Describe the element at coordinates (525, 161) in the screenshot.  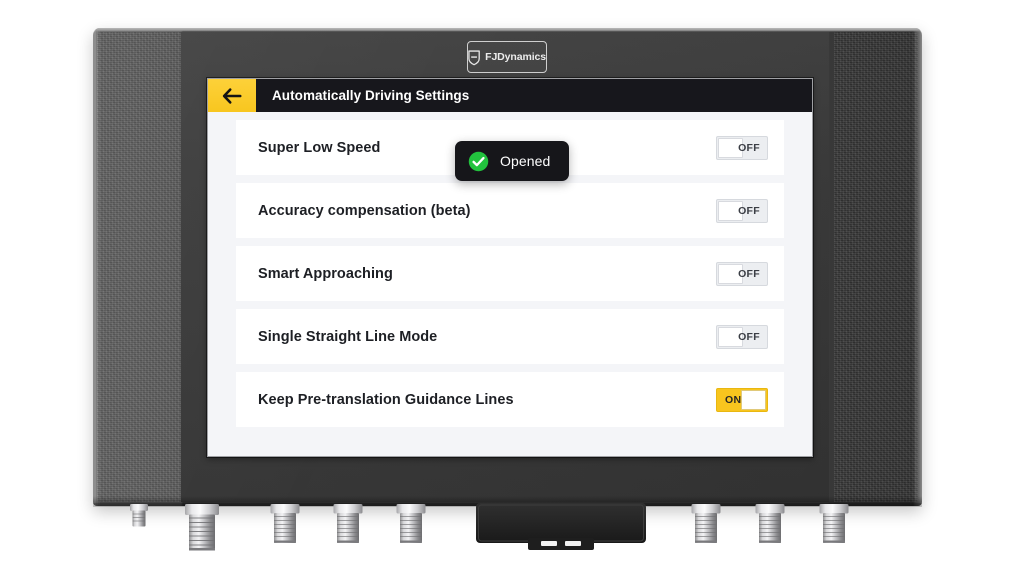
I see `toast-message: Opened` at that location.